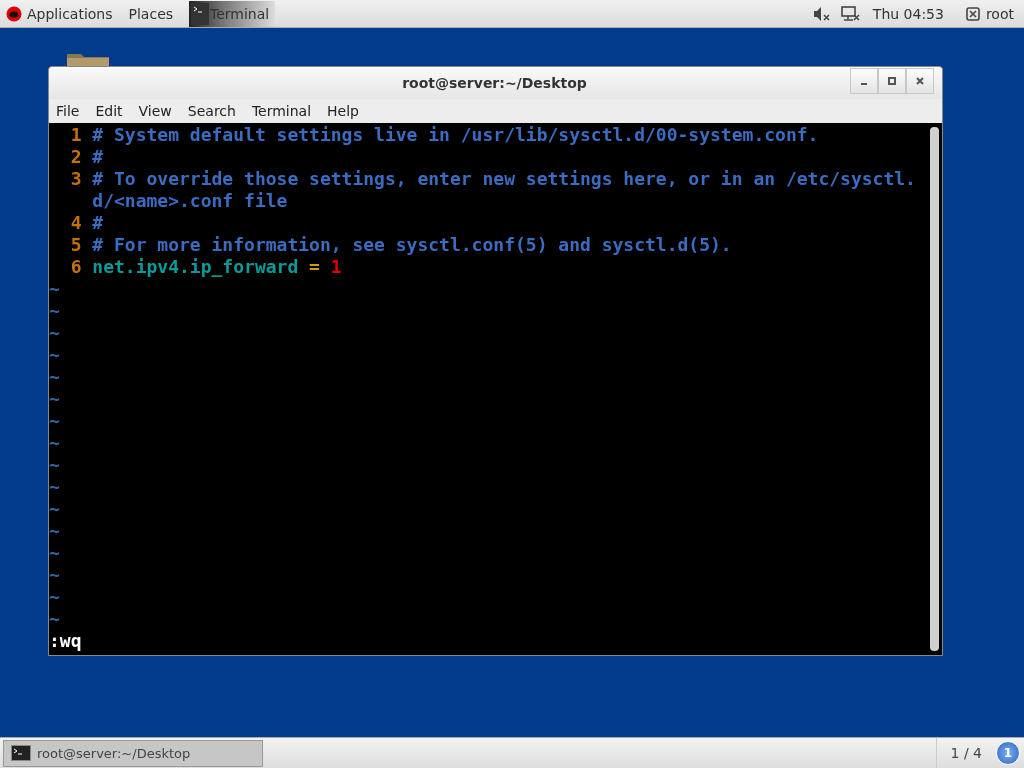  I want to click on top-menu-item: Places, so click(151, 13).